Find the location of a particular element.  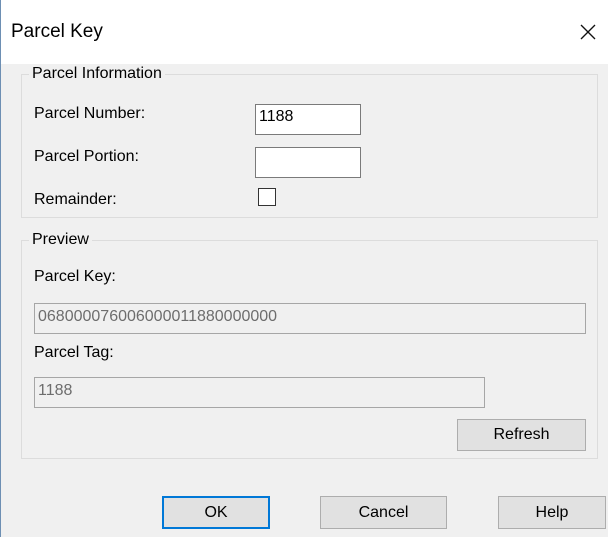

cancel-button: Cancel is located at coordinates (383, 512).